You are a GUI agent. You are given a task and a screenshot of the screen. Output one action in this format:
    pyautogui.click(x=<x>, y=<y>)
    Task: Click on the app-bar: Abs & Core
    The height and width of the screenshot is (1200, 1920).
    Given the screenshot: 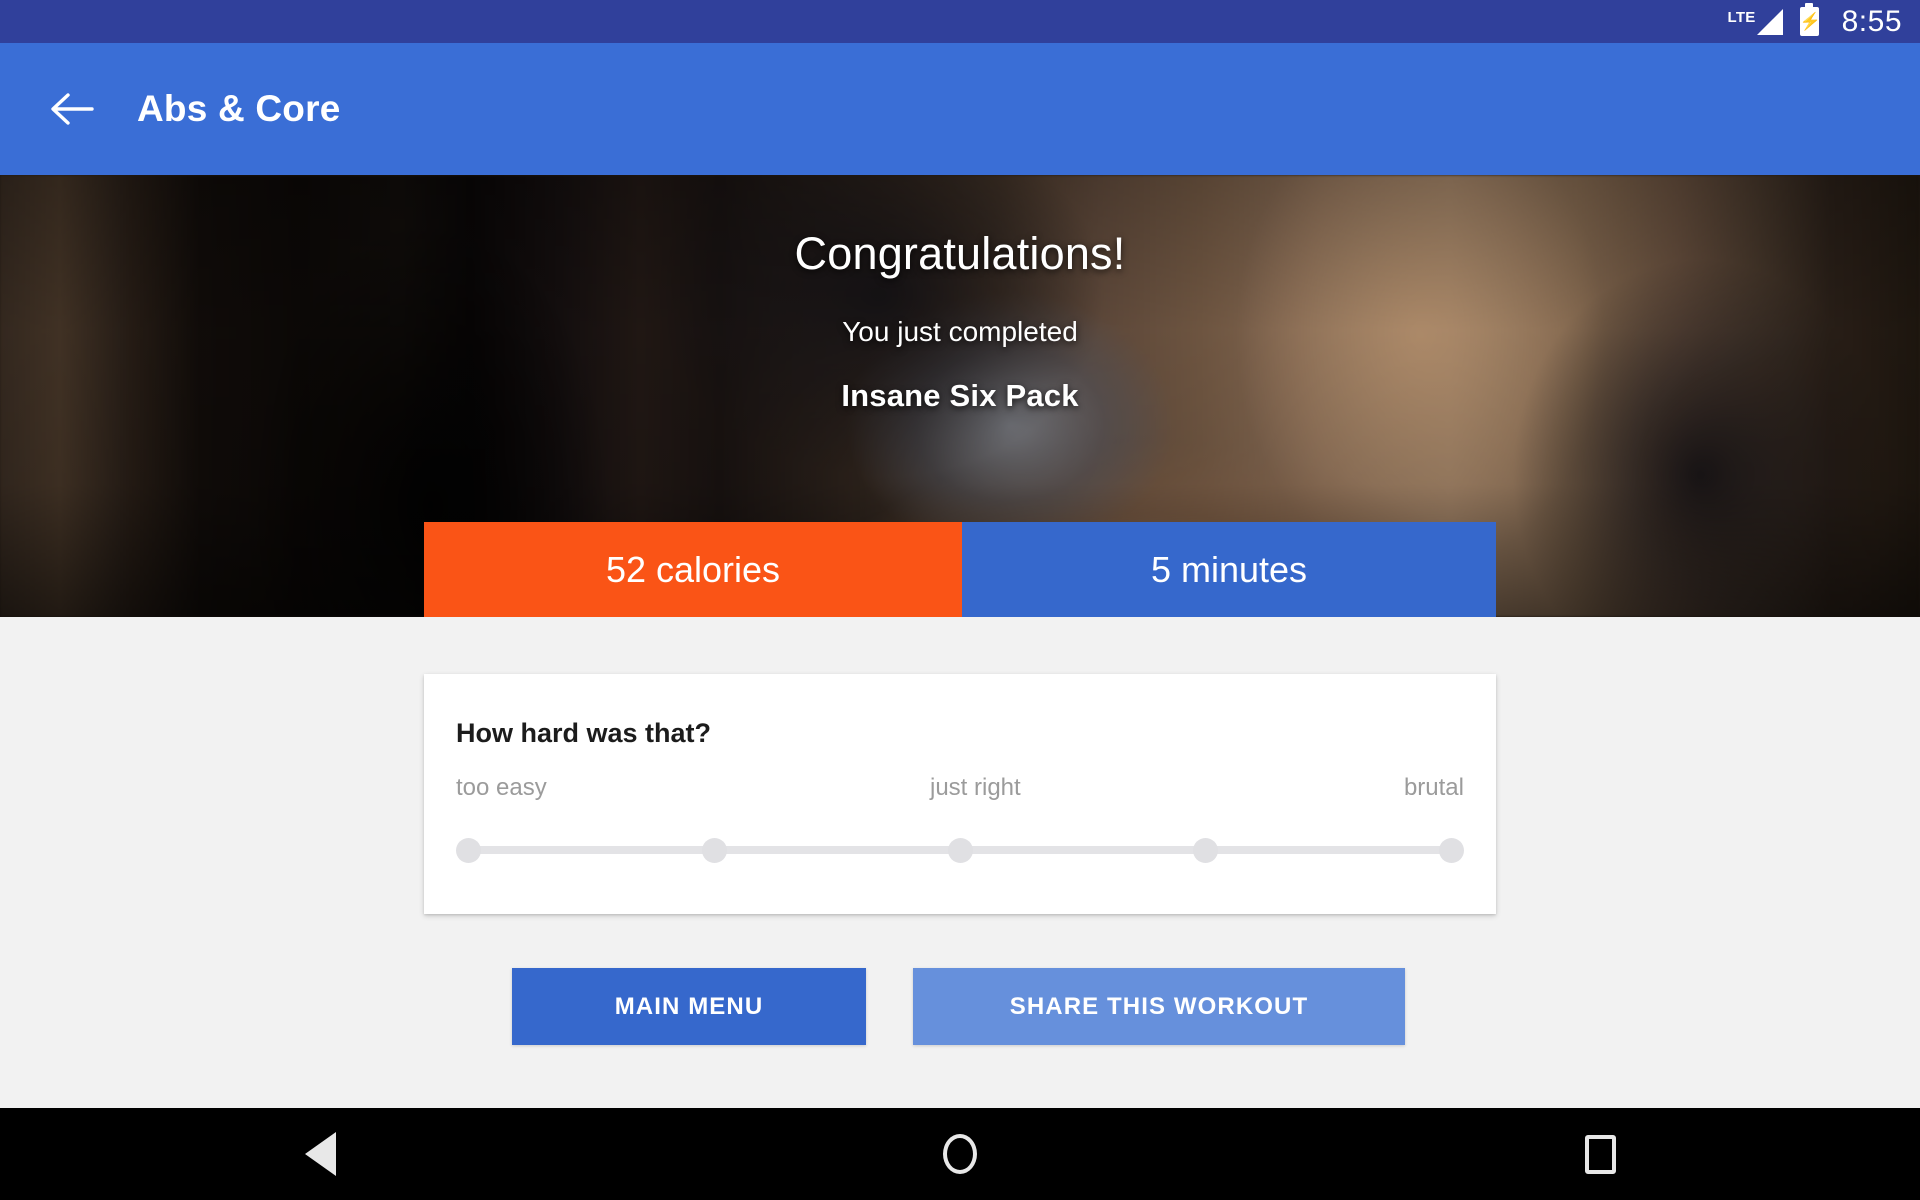 What is the action you would take?
    pyautogui.click(x=960, y=109)
    